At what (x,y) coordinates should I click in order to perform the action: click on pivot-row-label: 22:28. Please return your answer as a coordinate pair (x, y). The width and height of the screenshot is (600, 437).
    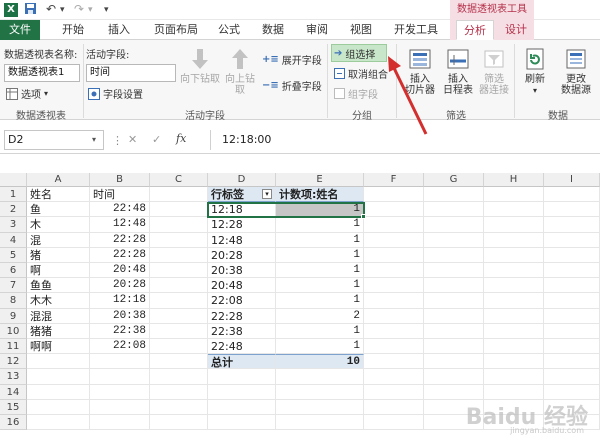
    Looking at the image, I should click on (242, 316).